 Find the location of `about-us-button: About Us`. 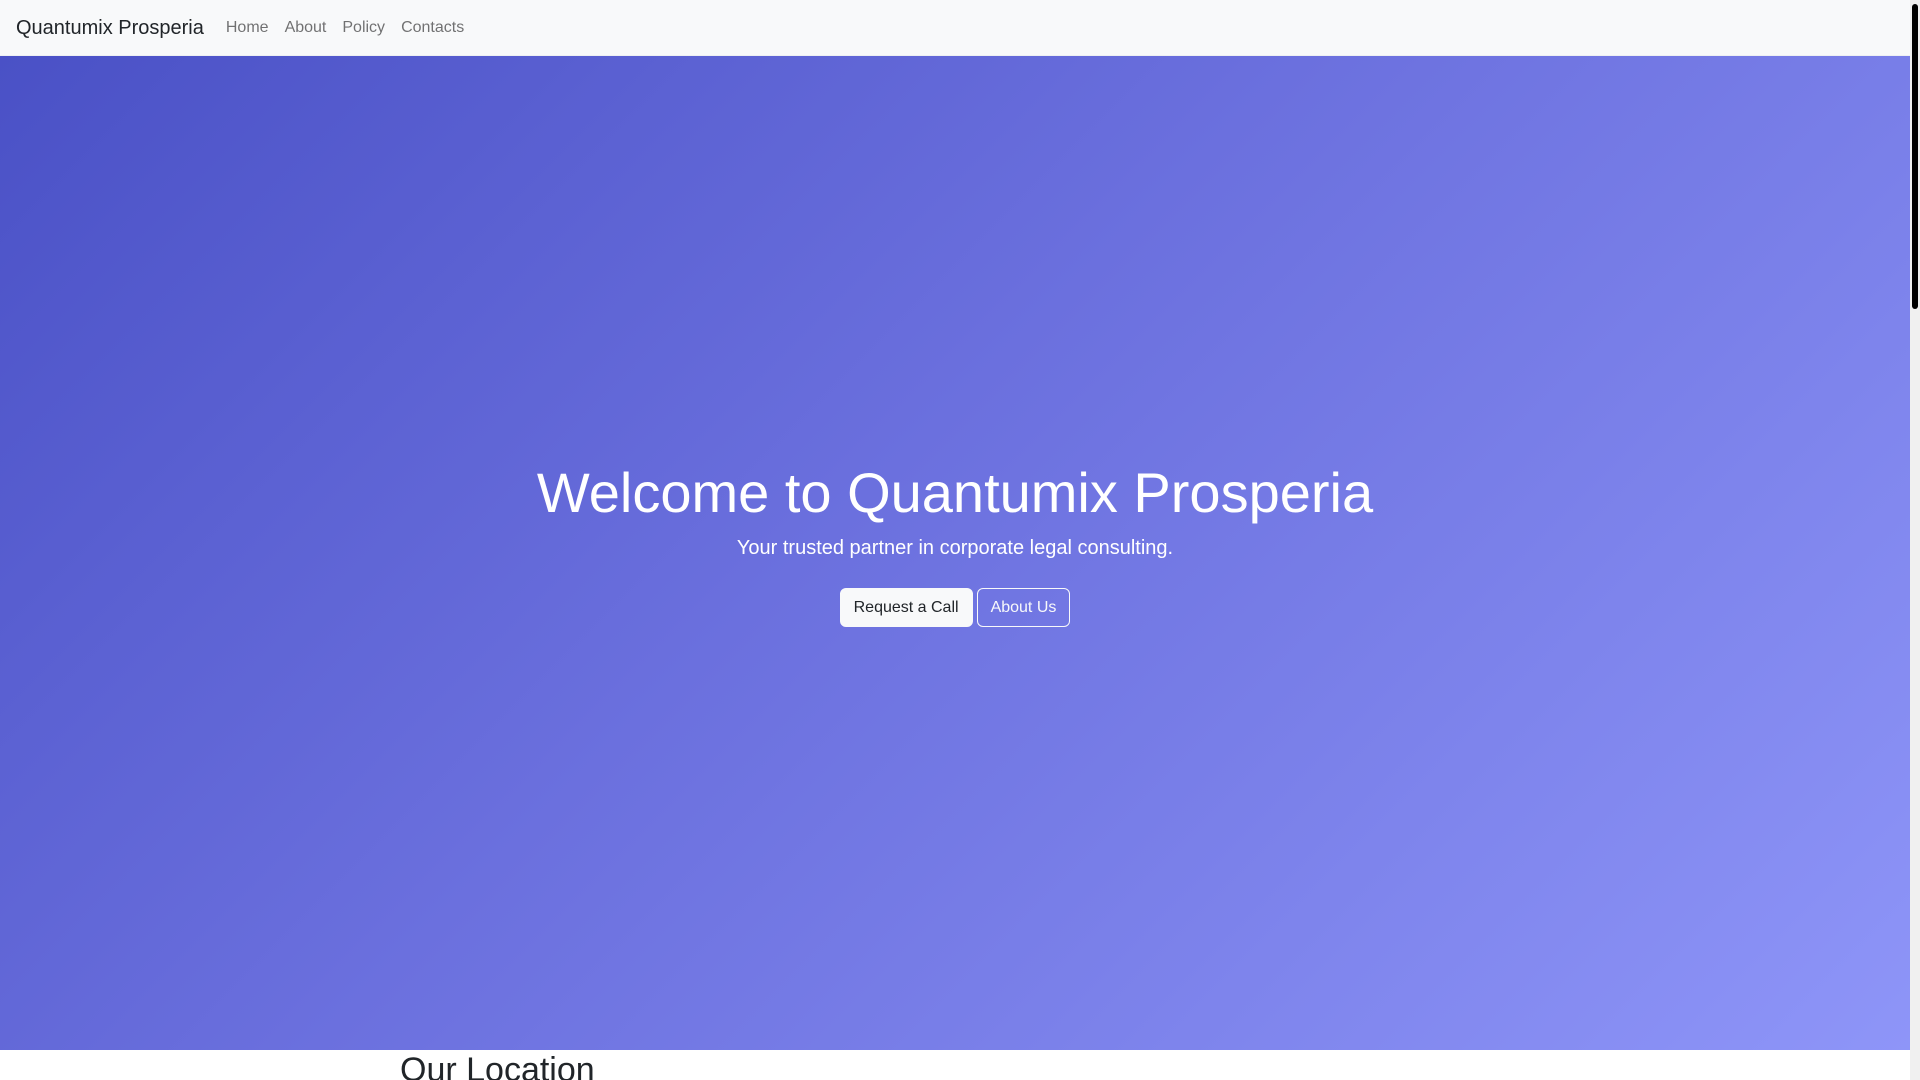

about-us-button: About Us is located at coordinates (1023, 607).